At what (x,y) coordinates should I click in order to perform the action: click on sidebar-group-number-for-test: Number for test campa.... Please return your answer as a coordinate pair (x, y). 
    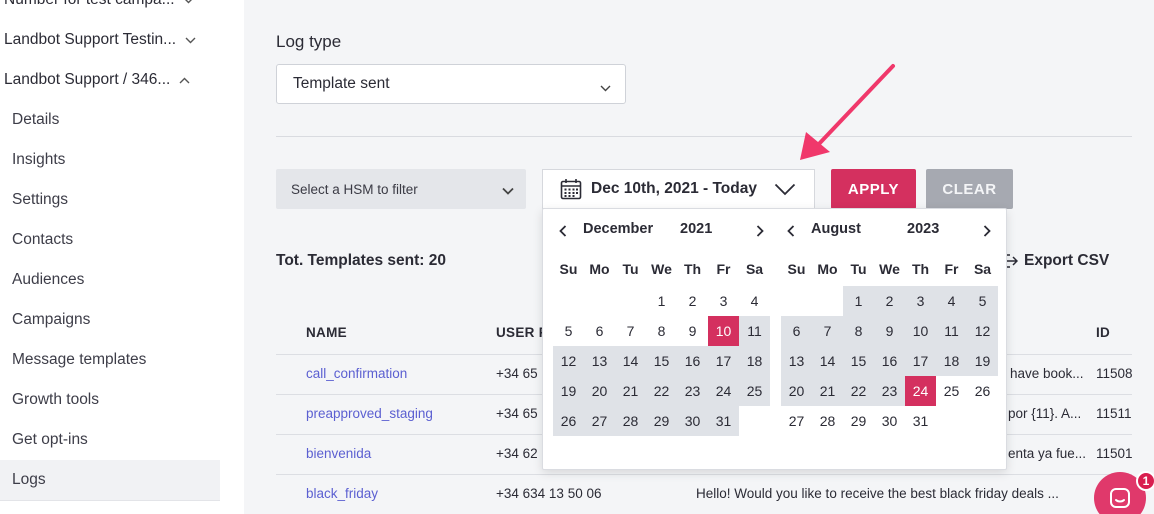
    Looking at the image, I should click on (110, 10).